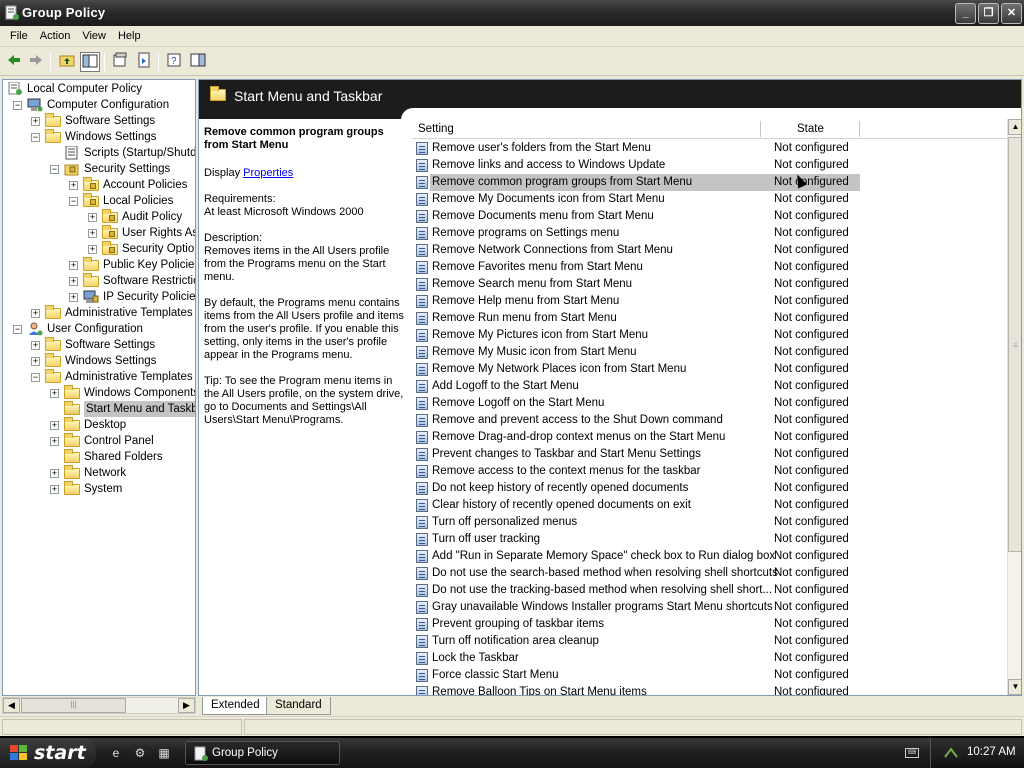  What do you see at coordinates (99, 281) in the screenshot?
I see `tree-node: + Software Restrictic` at bounding box center [99, 281].